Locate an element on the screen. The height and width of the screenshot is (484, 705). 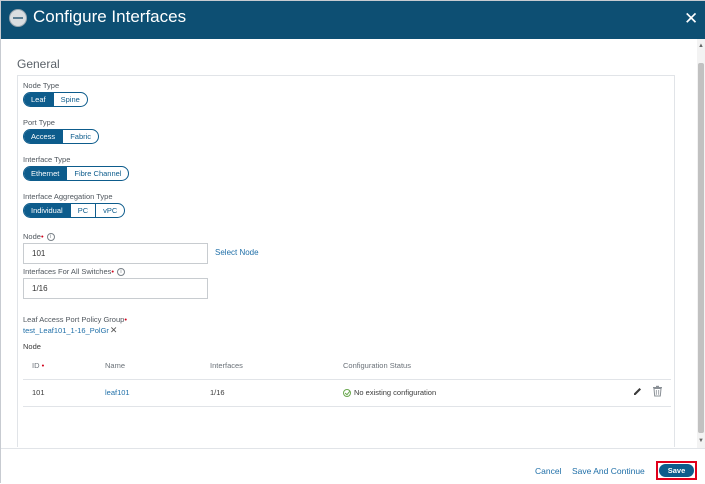
scrollbar-thumb is located at coordinates (701, 248).